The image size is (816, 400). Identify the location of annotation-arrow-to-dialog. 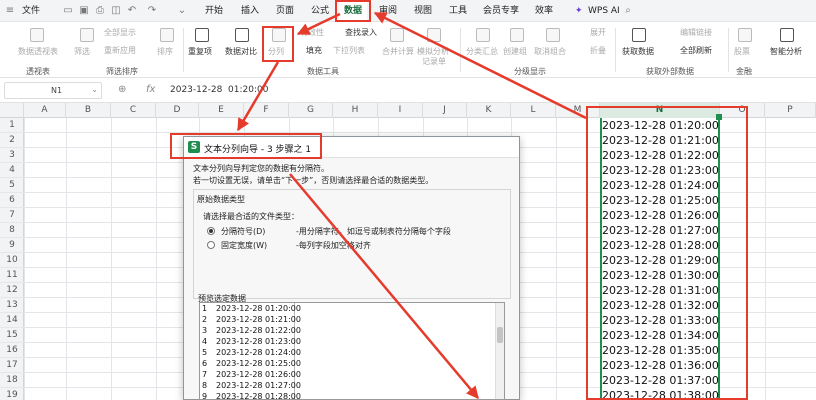
(258, 96).